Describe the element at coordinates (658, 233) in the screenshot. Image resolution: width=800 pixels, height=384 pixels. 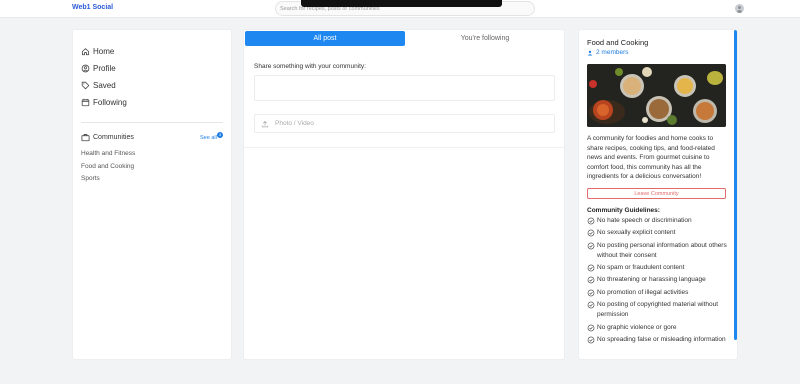
I see `guideline-item: No sexually explicit content` at that location.